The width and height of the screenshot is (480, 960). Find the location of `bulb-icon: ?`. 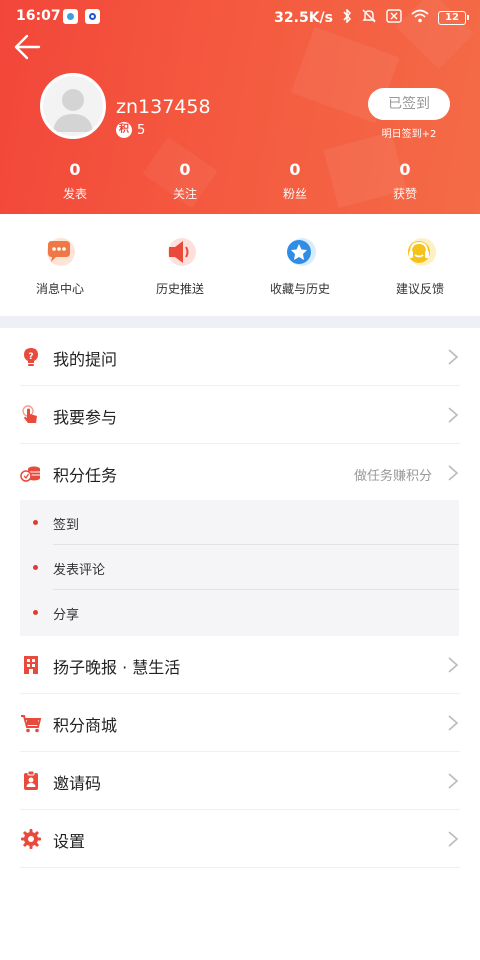

bulb-icon: ? is located at coordinates (31, 357).